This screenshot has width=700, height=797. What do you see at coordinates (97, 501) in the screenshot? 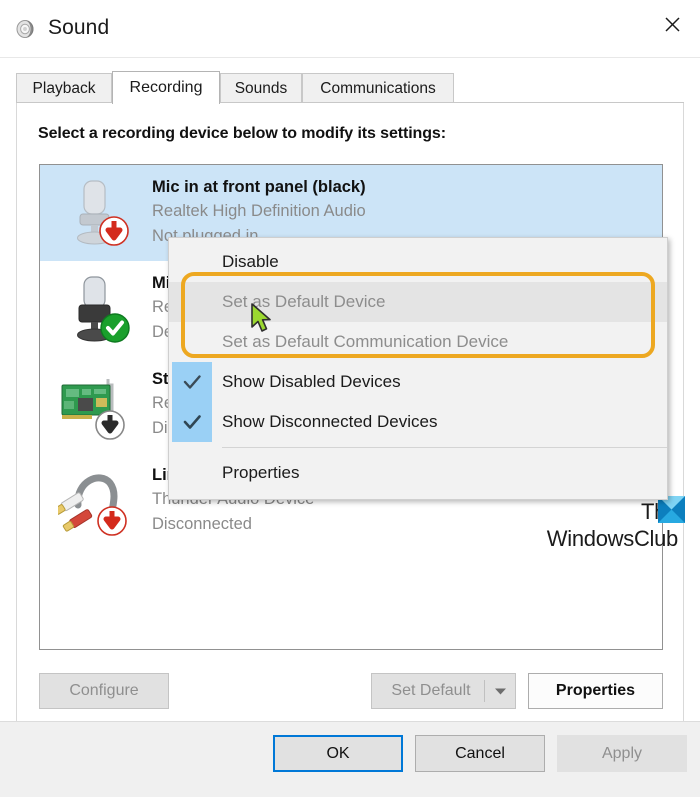
I see `rca-cable-icon` at bounding box center [97, 501].